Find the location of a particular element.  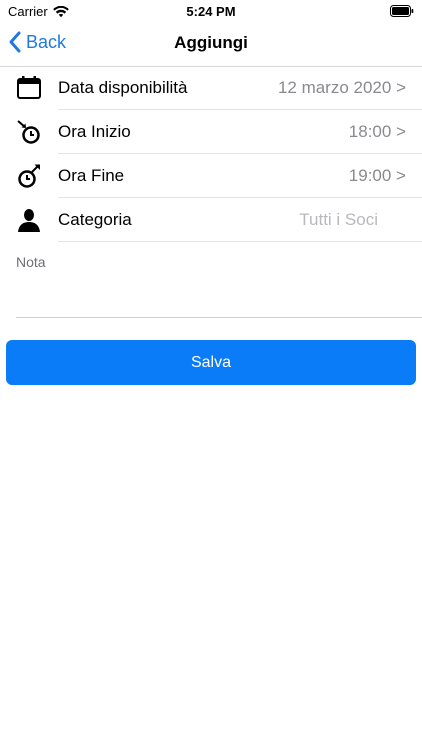

row-category: Categoria Tutti i Soci is located at coordinates (211, 220).